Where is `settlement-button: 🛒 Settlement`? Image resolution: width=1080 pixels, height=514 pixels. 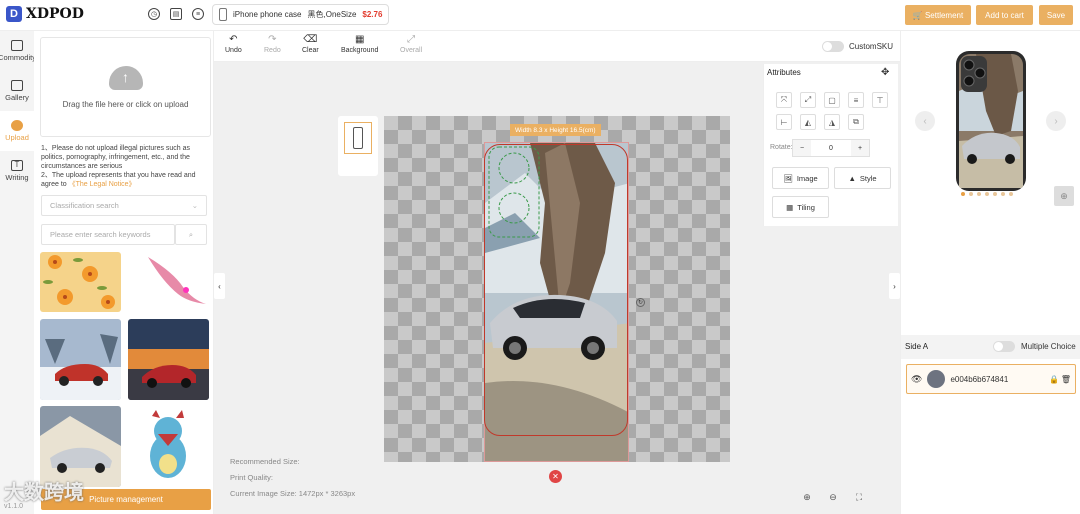
settlement-button: 🛒 Settlement is located at coordinates (938, 15).